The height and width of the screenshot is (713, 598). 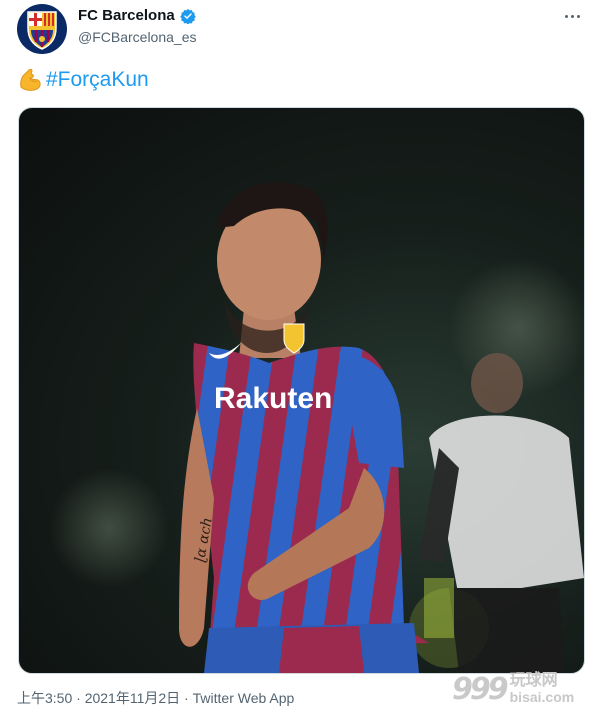 I want to click on fc-barcelona-crest-icon, so click(x=42, y=30).